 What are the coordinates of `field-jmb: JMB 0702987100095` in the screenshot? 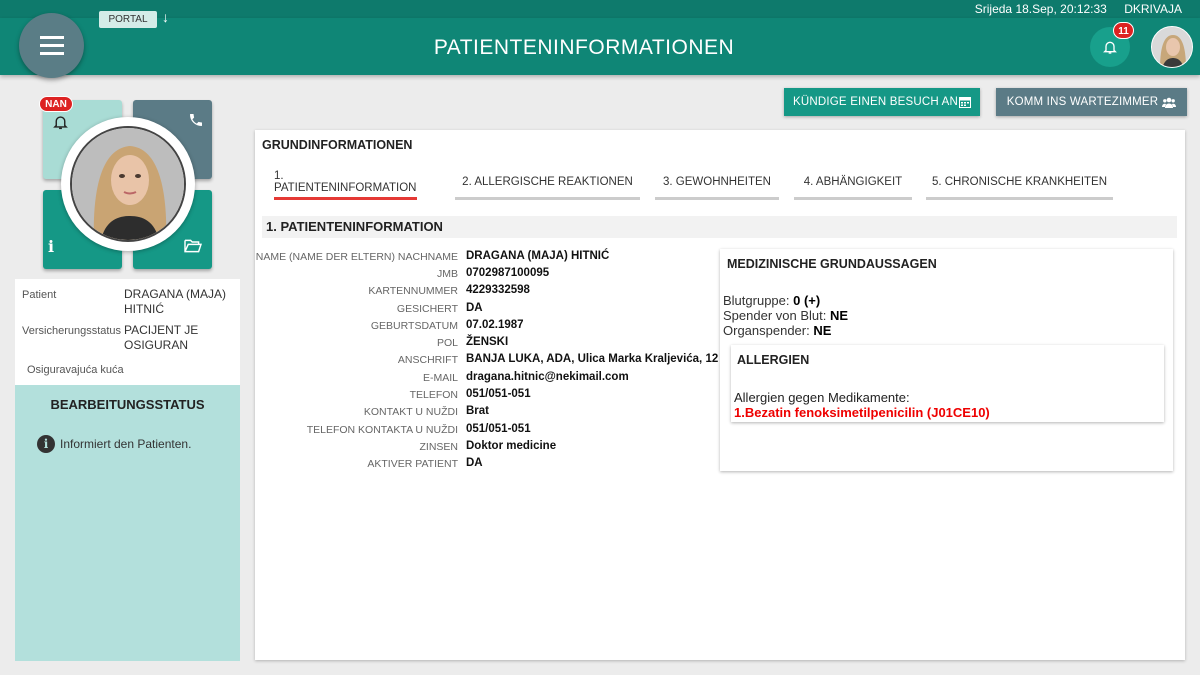 It's located at (493, 273).